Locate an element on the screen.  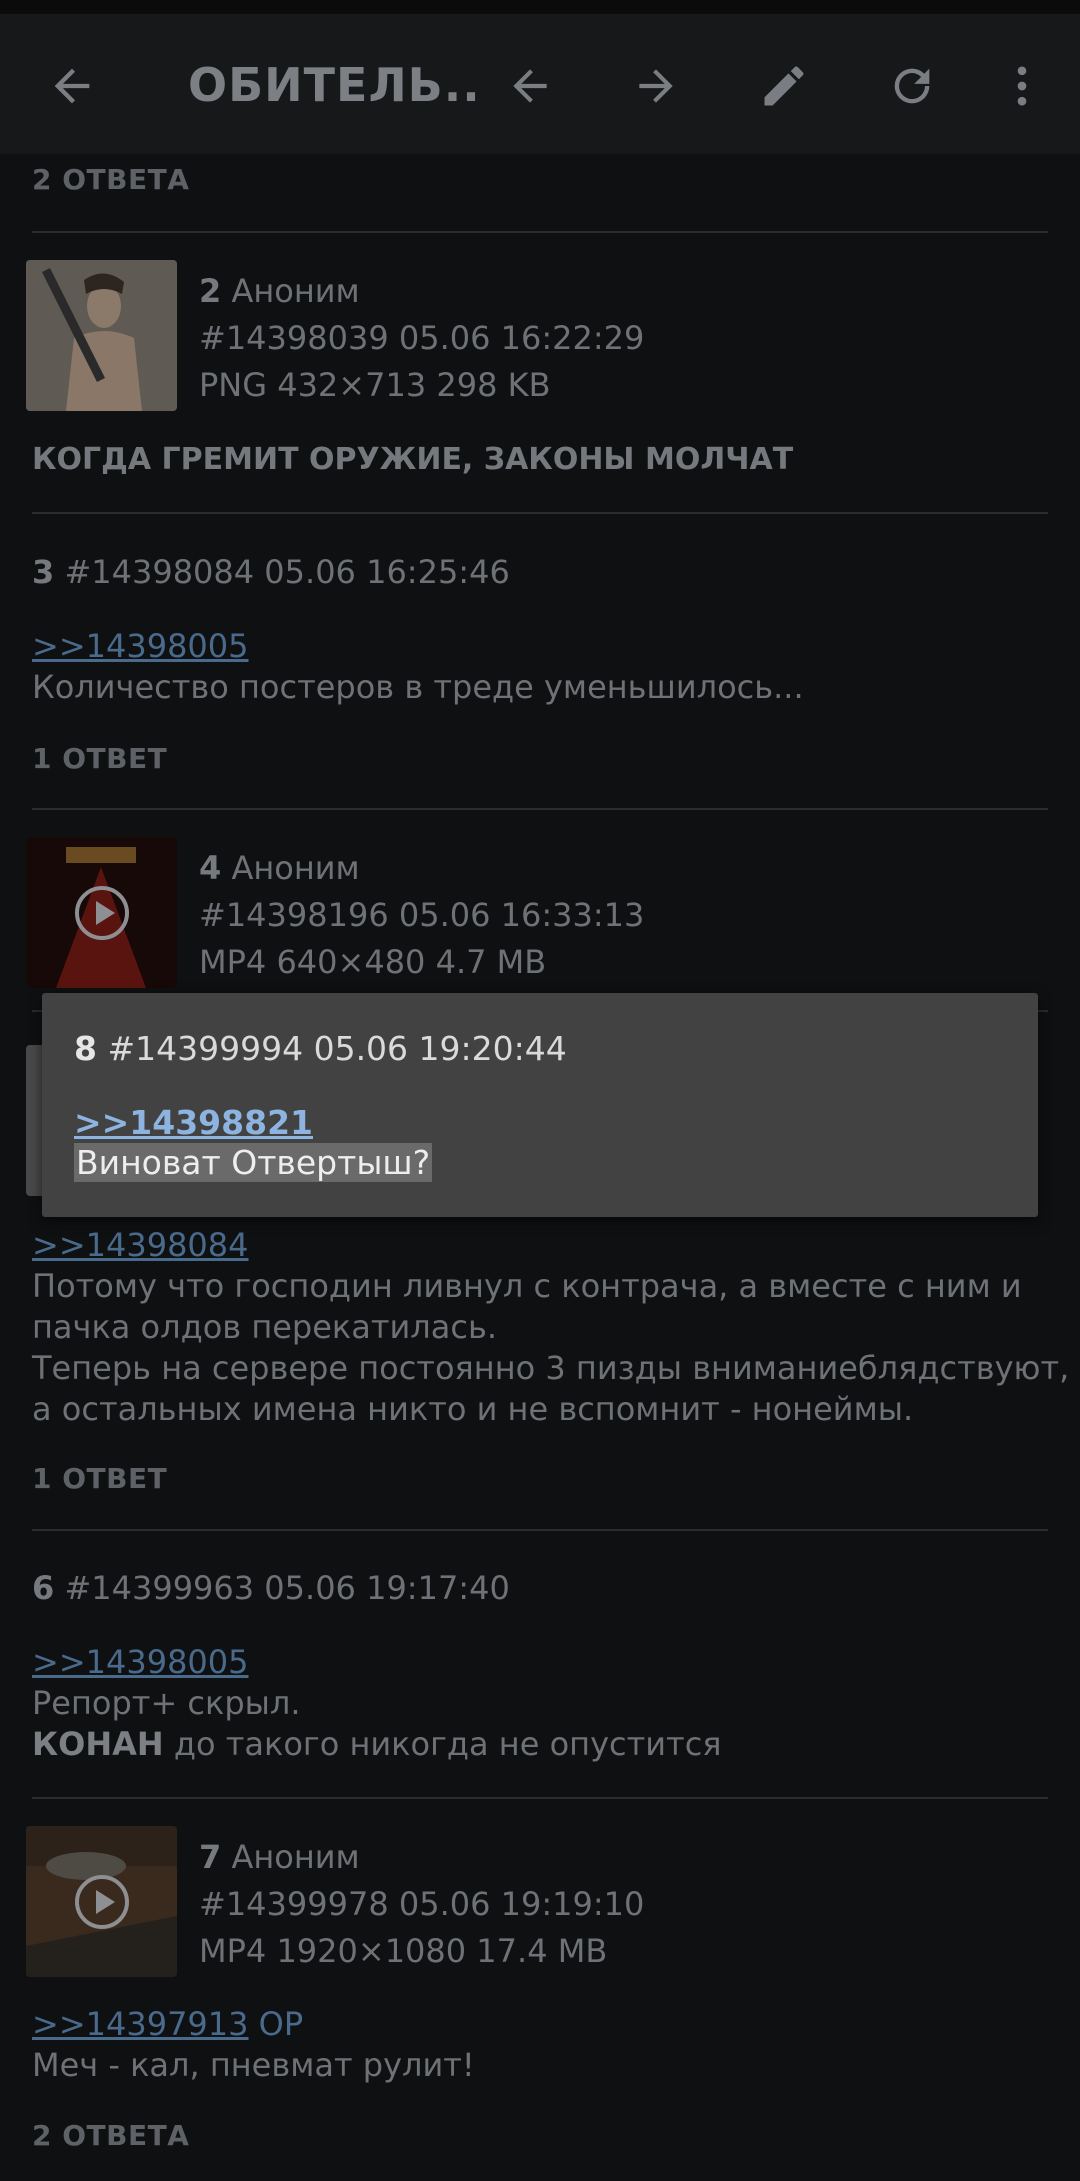
post-id-date: #14398039 05.06 16:22:29 is located at coordinates (421, 338).